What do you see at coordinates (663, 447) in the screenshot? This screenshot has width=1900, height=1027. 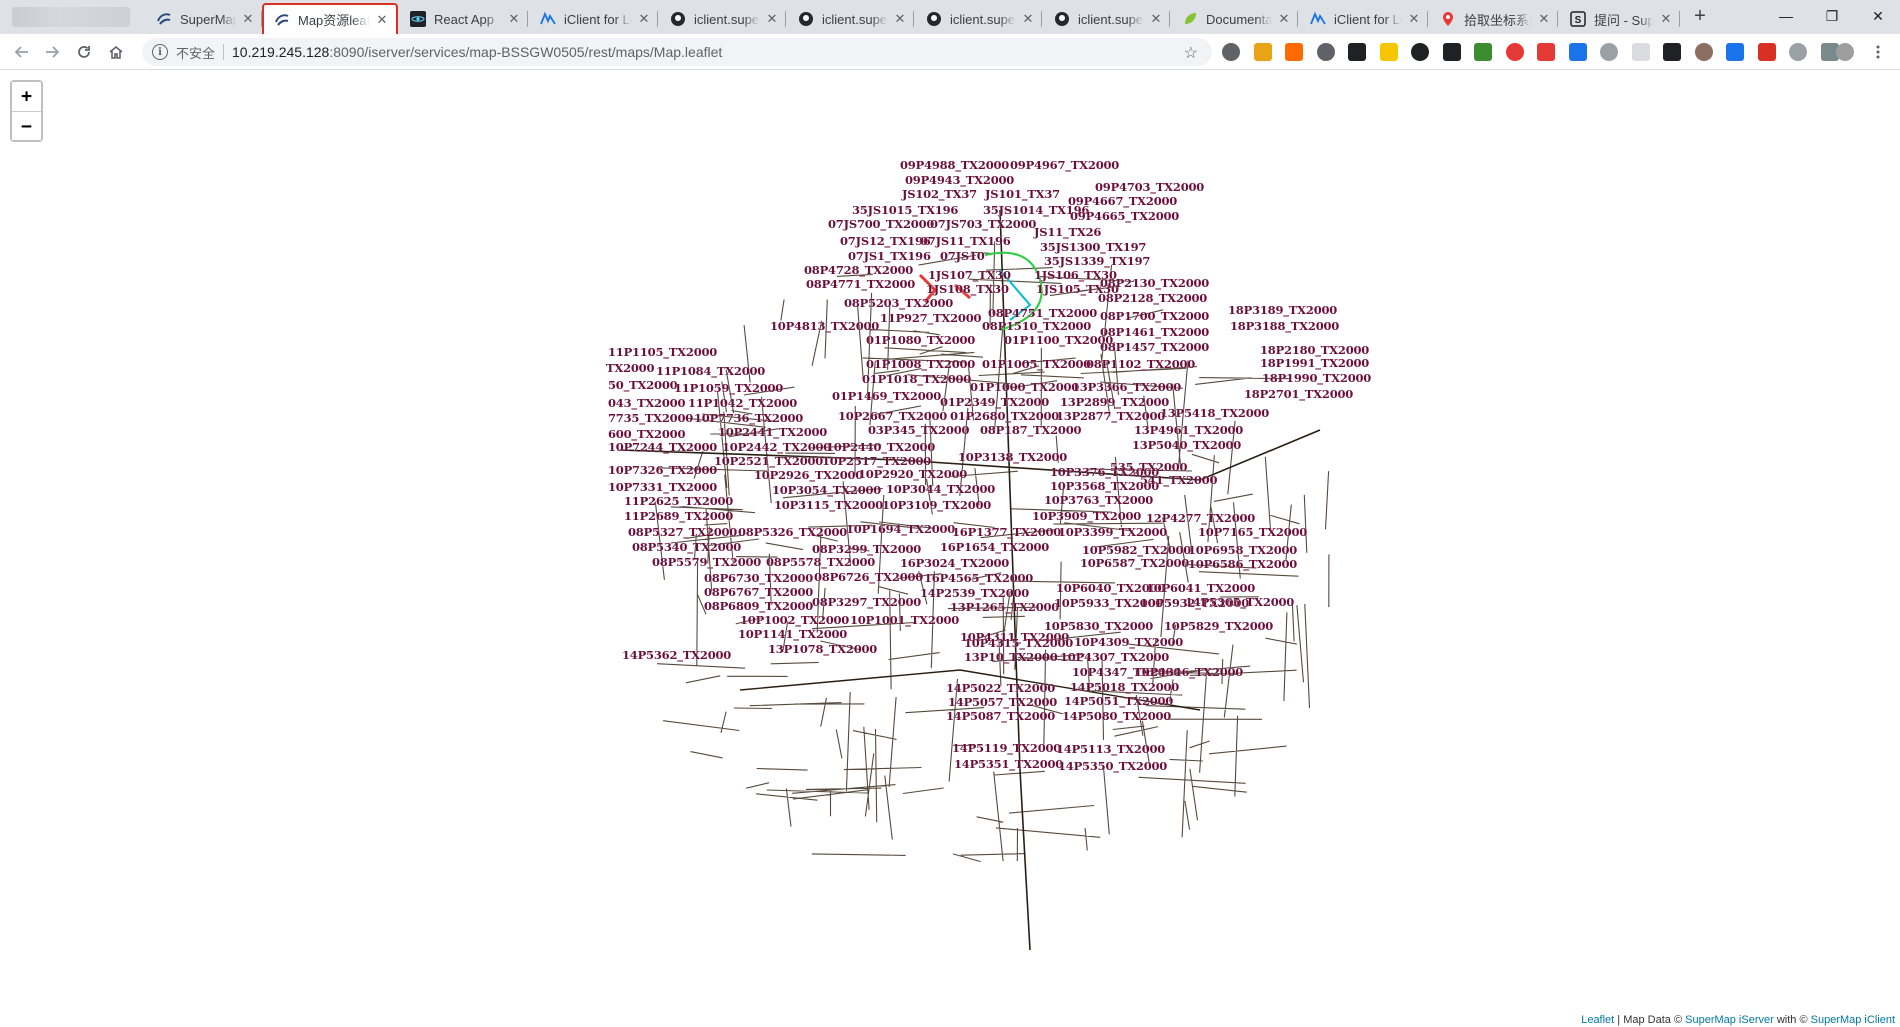 I see `map-label: 10P7244_TX2000` at bounding box center [663, 447].